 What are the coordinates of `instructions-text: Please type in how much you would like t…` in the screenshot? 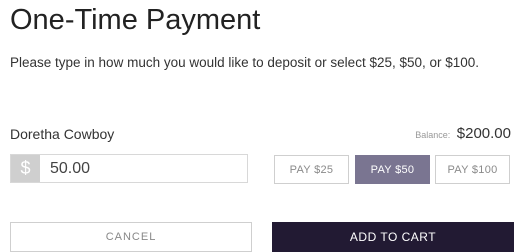 It's located at (245, 62).